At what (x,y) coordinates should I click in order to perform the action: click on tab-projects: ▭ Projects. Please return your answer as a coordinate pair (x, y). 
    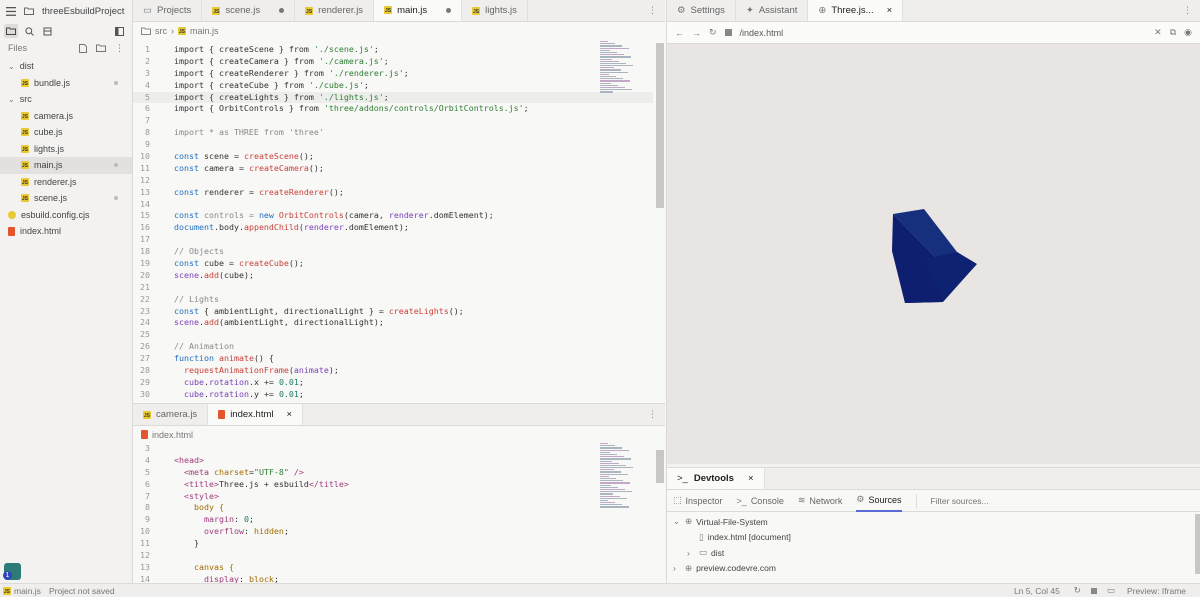
    Looking at the image, I should click on (168, 10).